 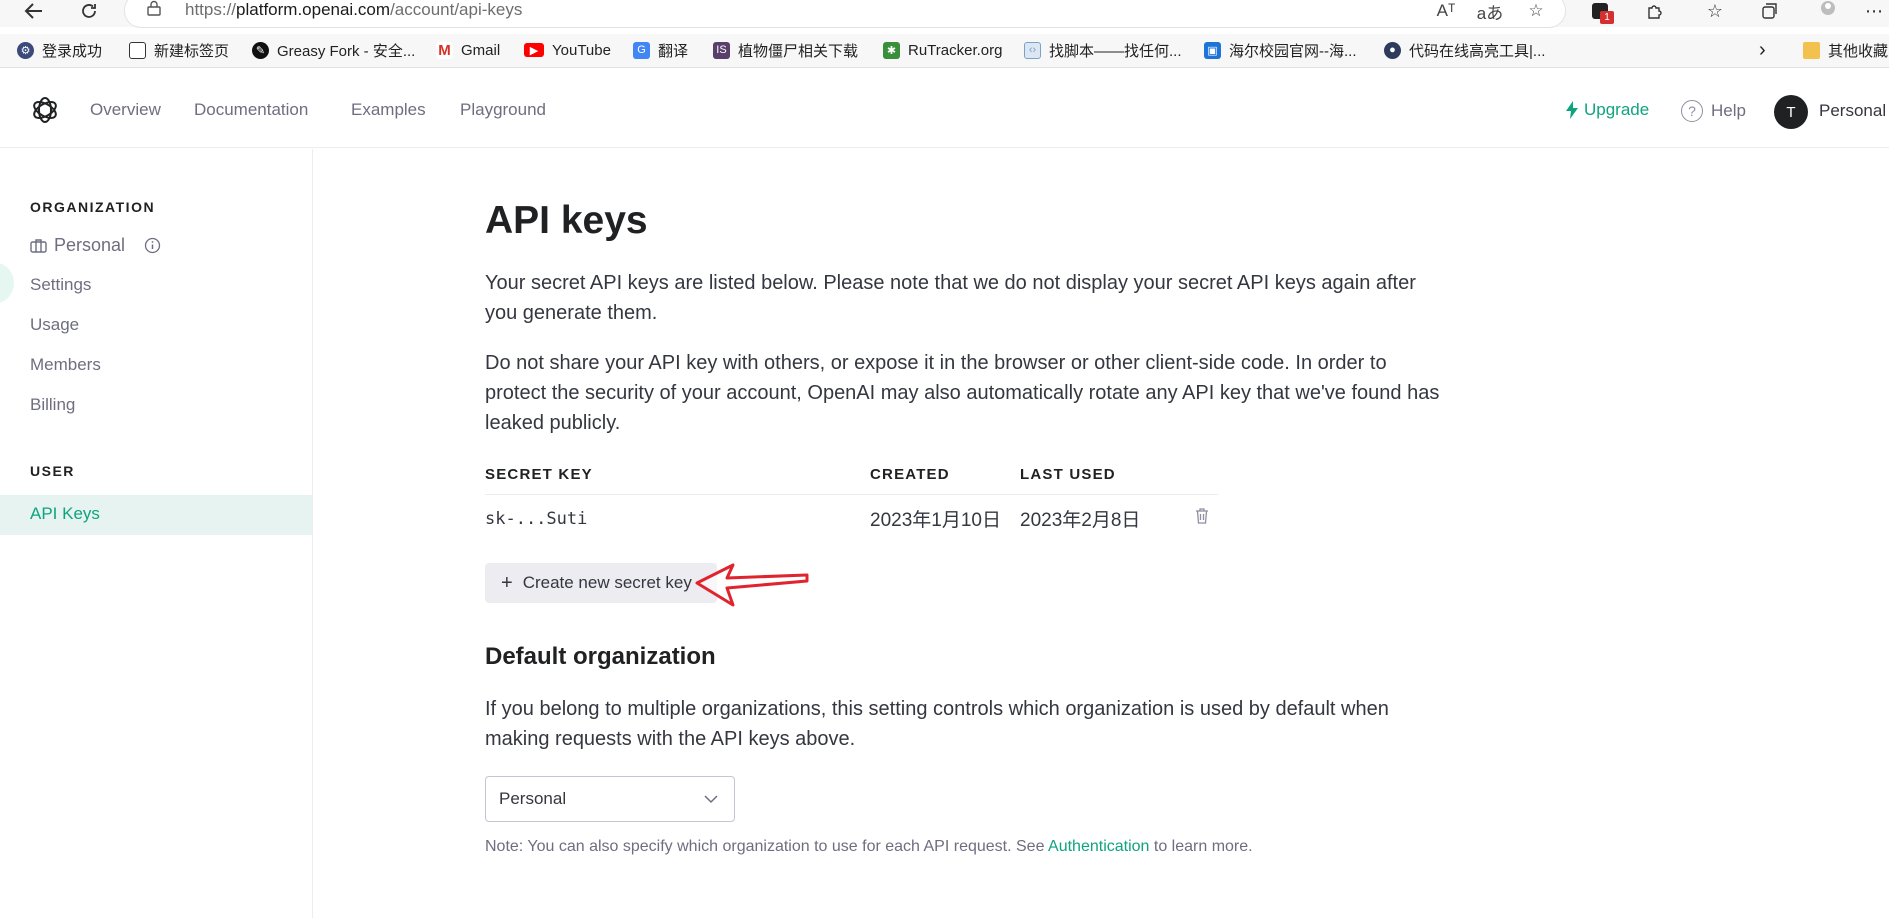 What do you see at coordinates (1607, 110) in the screenshot?
I see `upgrade-link: Upgrade` at bounding box center [1607, 110].